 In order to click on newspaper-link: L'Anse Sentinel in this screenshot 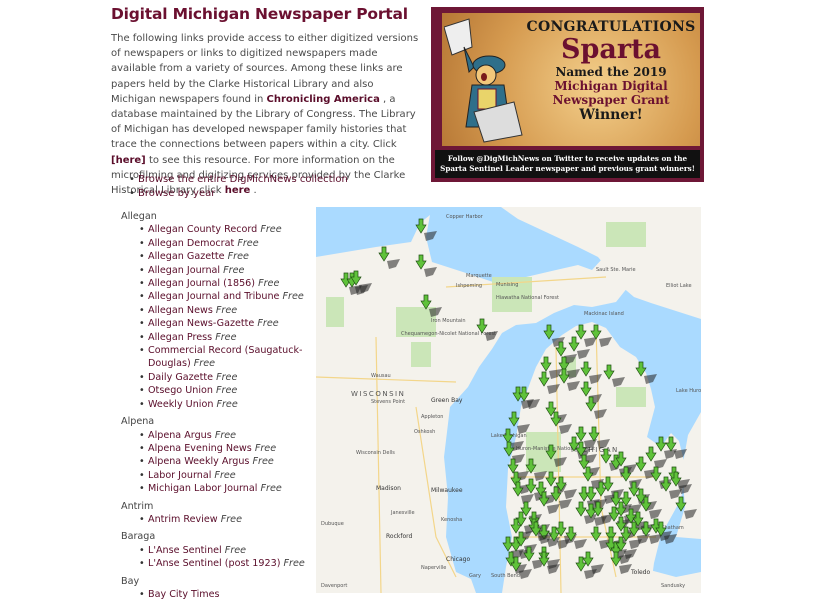, I will do `click(185, 550)`.